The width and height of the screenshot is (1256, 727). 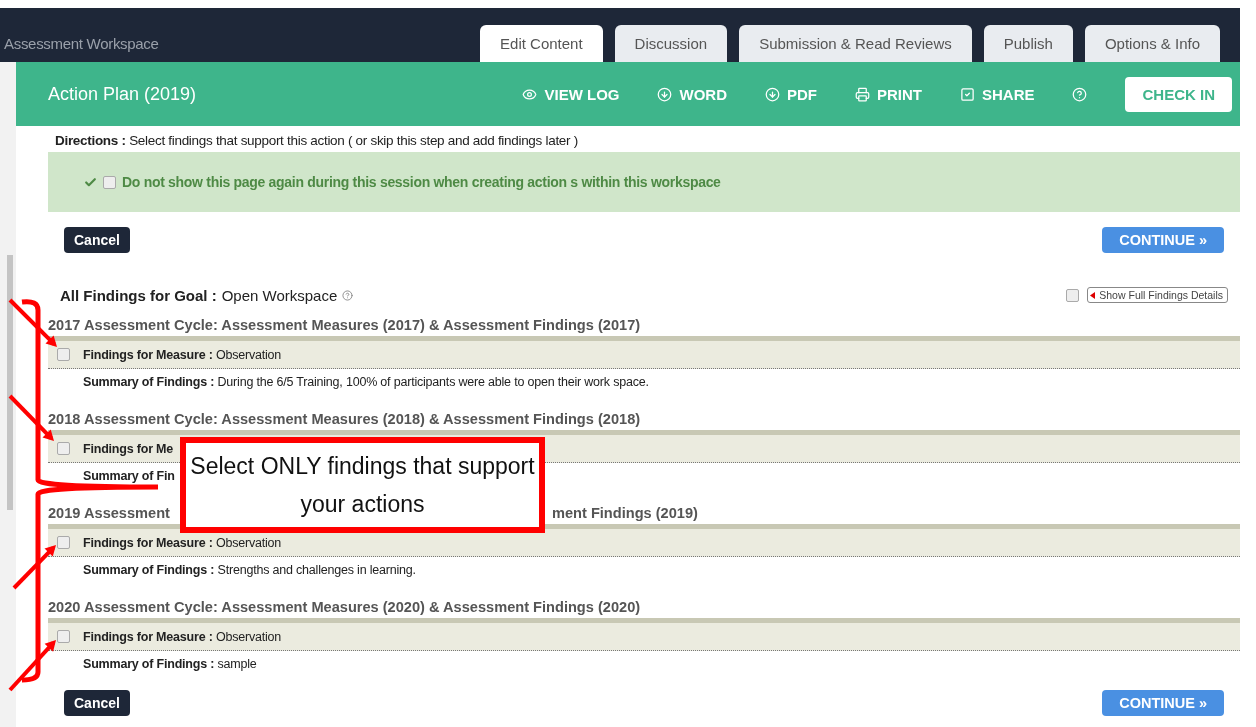 I want to click on printer-icon, so click(x=862, y=94).